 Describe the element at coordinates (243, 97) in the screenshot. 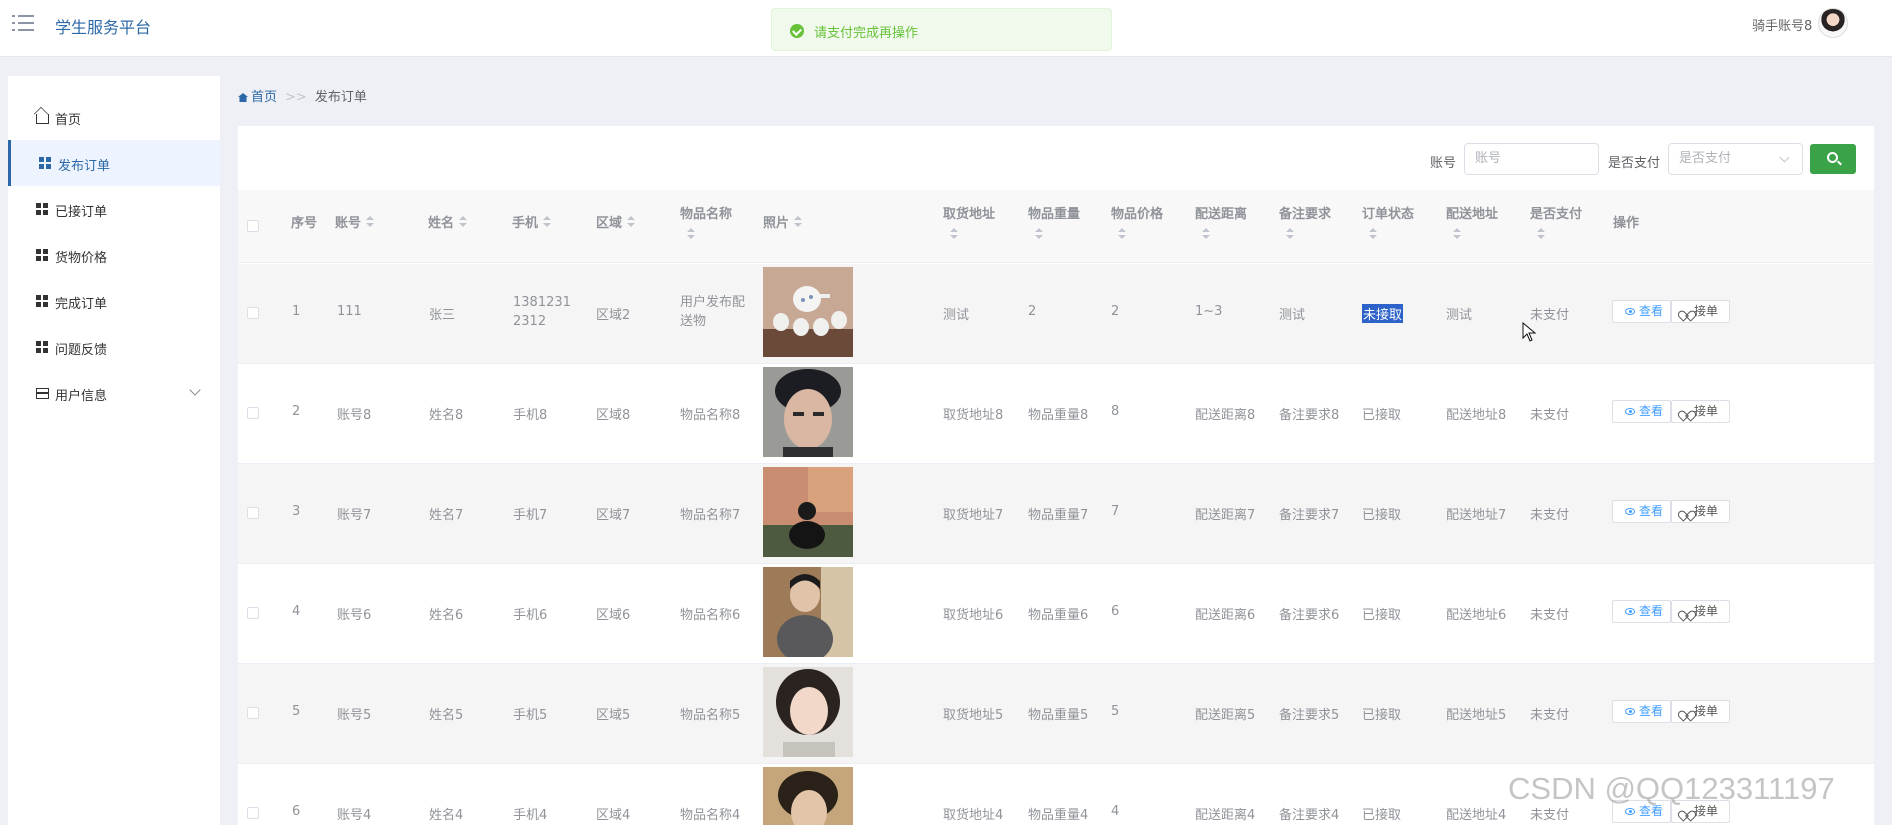

I see `home-icon` at that location.